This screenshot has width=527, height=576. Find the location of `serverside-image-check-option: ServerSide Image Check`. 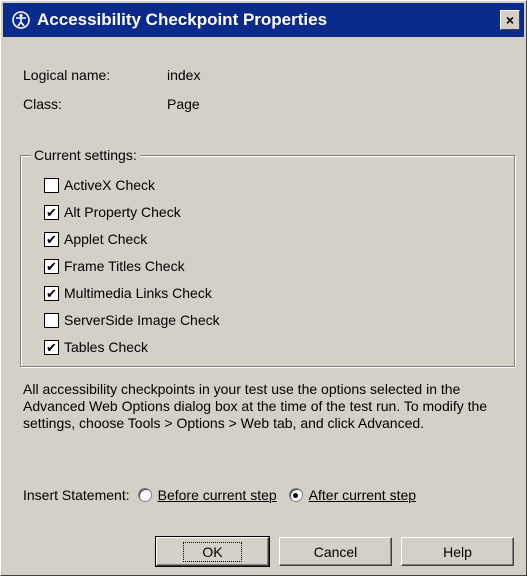

serverside-image-check-option: ServerSide Image Check is located at coordinates (132, 320).